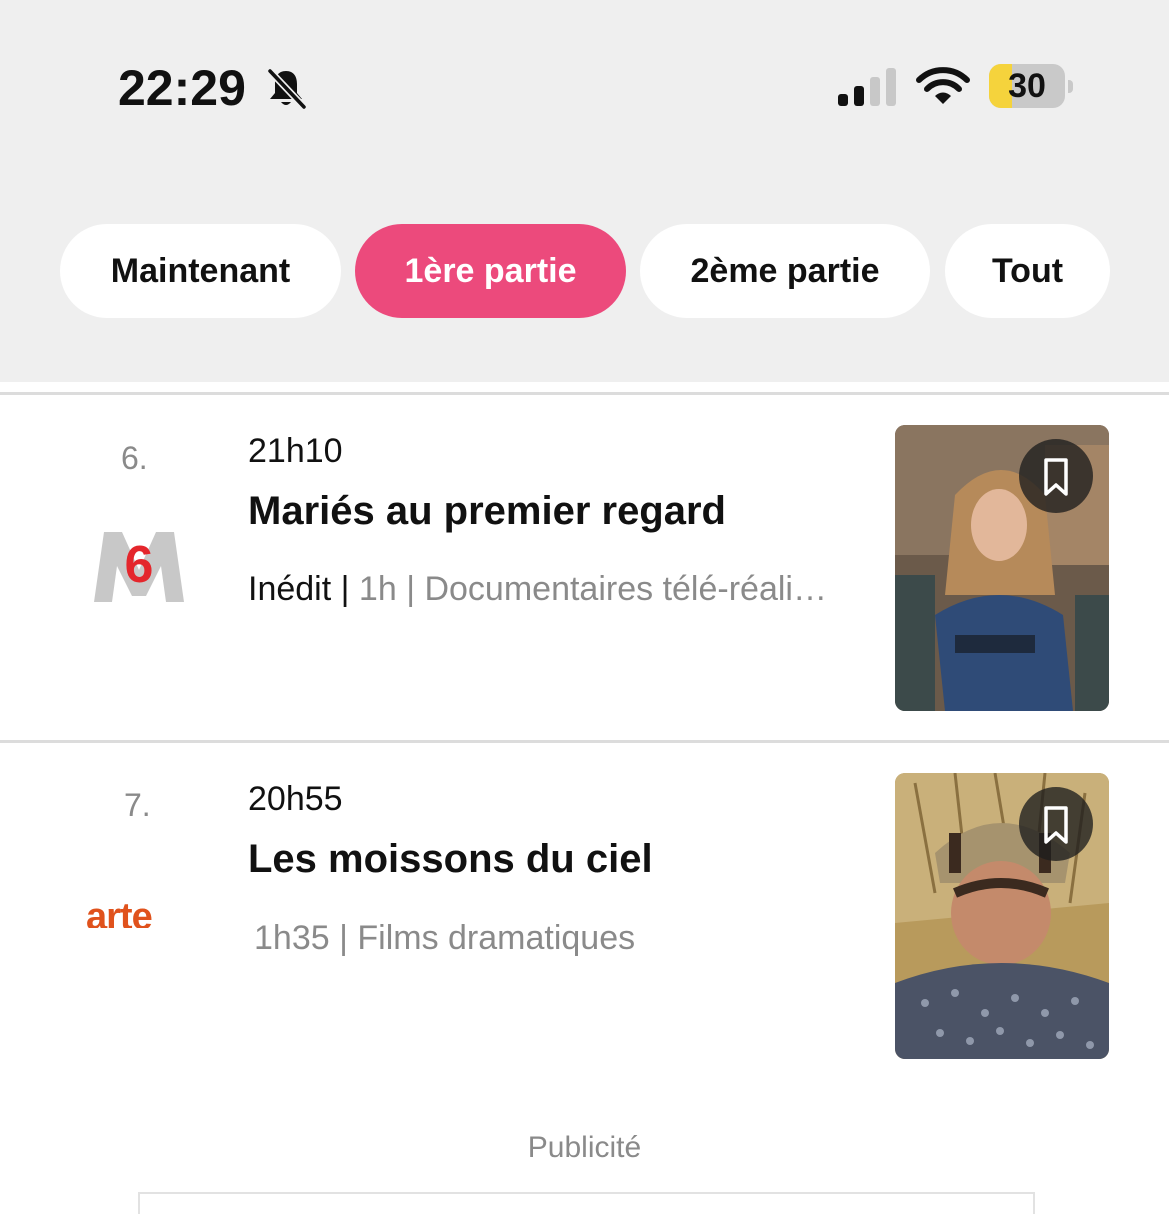 This screenshot has height=1214, width=1169. I want to click on wifi-icon, so click(943, 85).